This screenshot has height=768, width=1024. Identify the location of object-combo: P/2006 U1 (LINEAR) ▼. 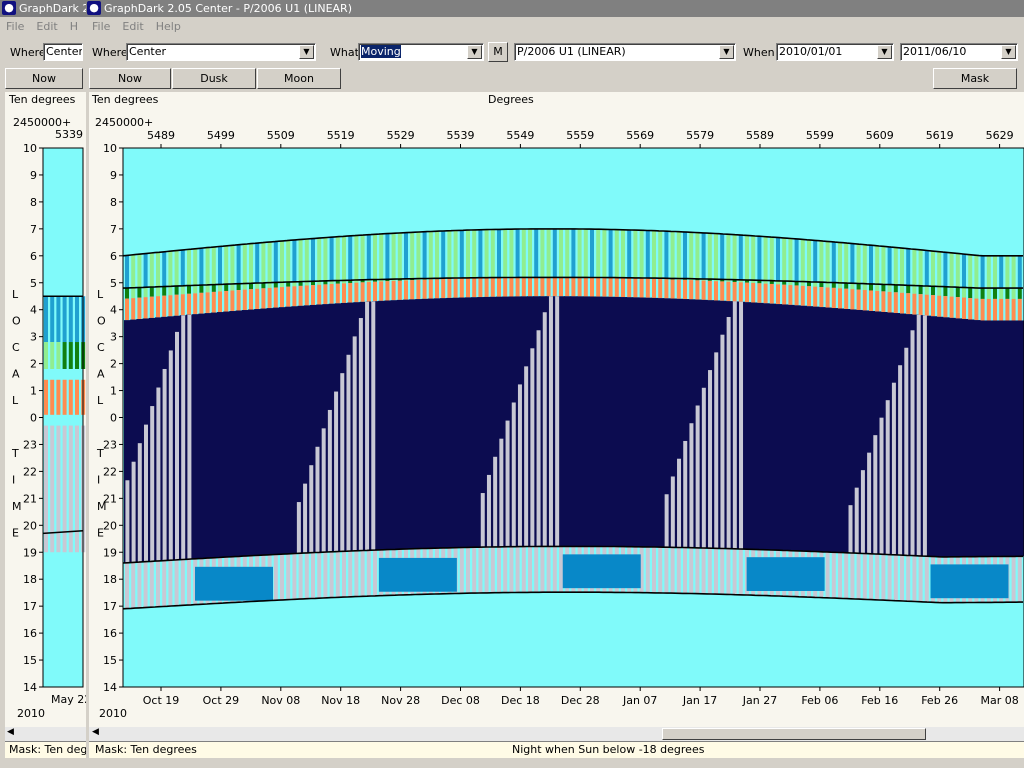
(625, 52).